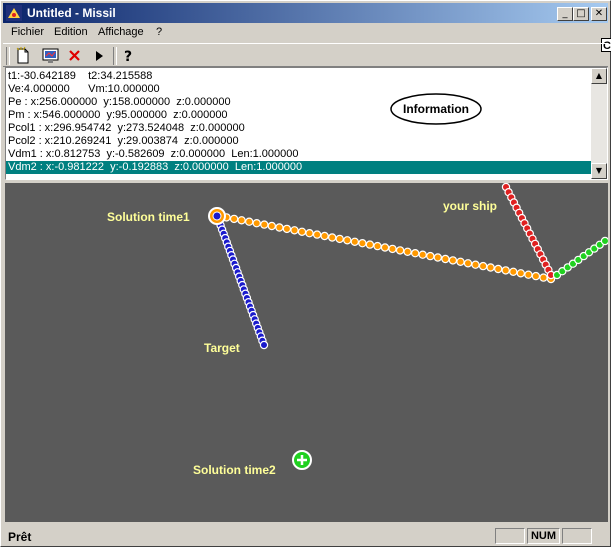 This screenshot has width=611, height=547. I want to click on menu-affichage: Affichage, so click(121, 32).